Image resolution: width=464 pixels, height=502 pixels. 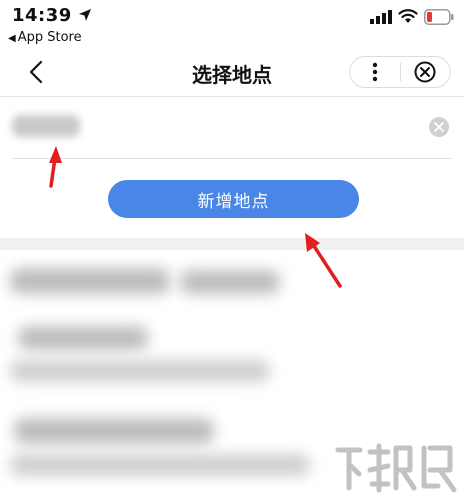 What do you see at coordinates (49, 37) in the screenshot?
I see `back-app-label: App Store` at bounding box center [49, 37].